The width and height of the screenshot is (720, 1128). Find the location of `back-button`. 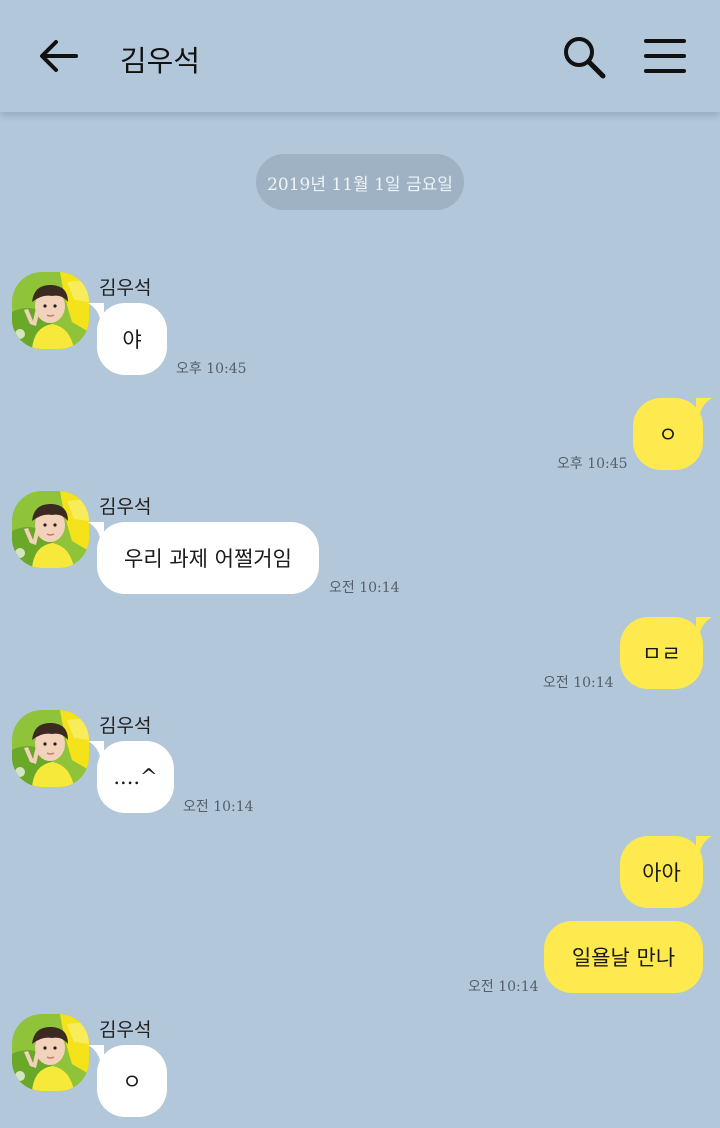

back-button is located at coordinates (58, 56).